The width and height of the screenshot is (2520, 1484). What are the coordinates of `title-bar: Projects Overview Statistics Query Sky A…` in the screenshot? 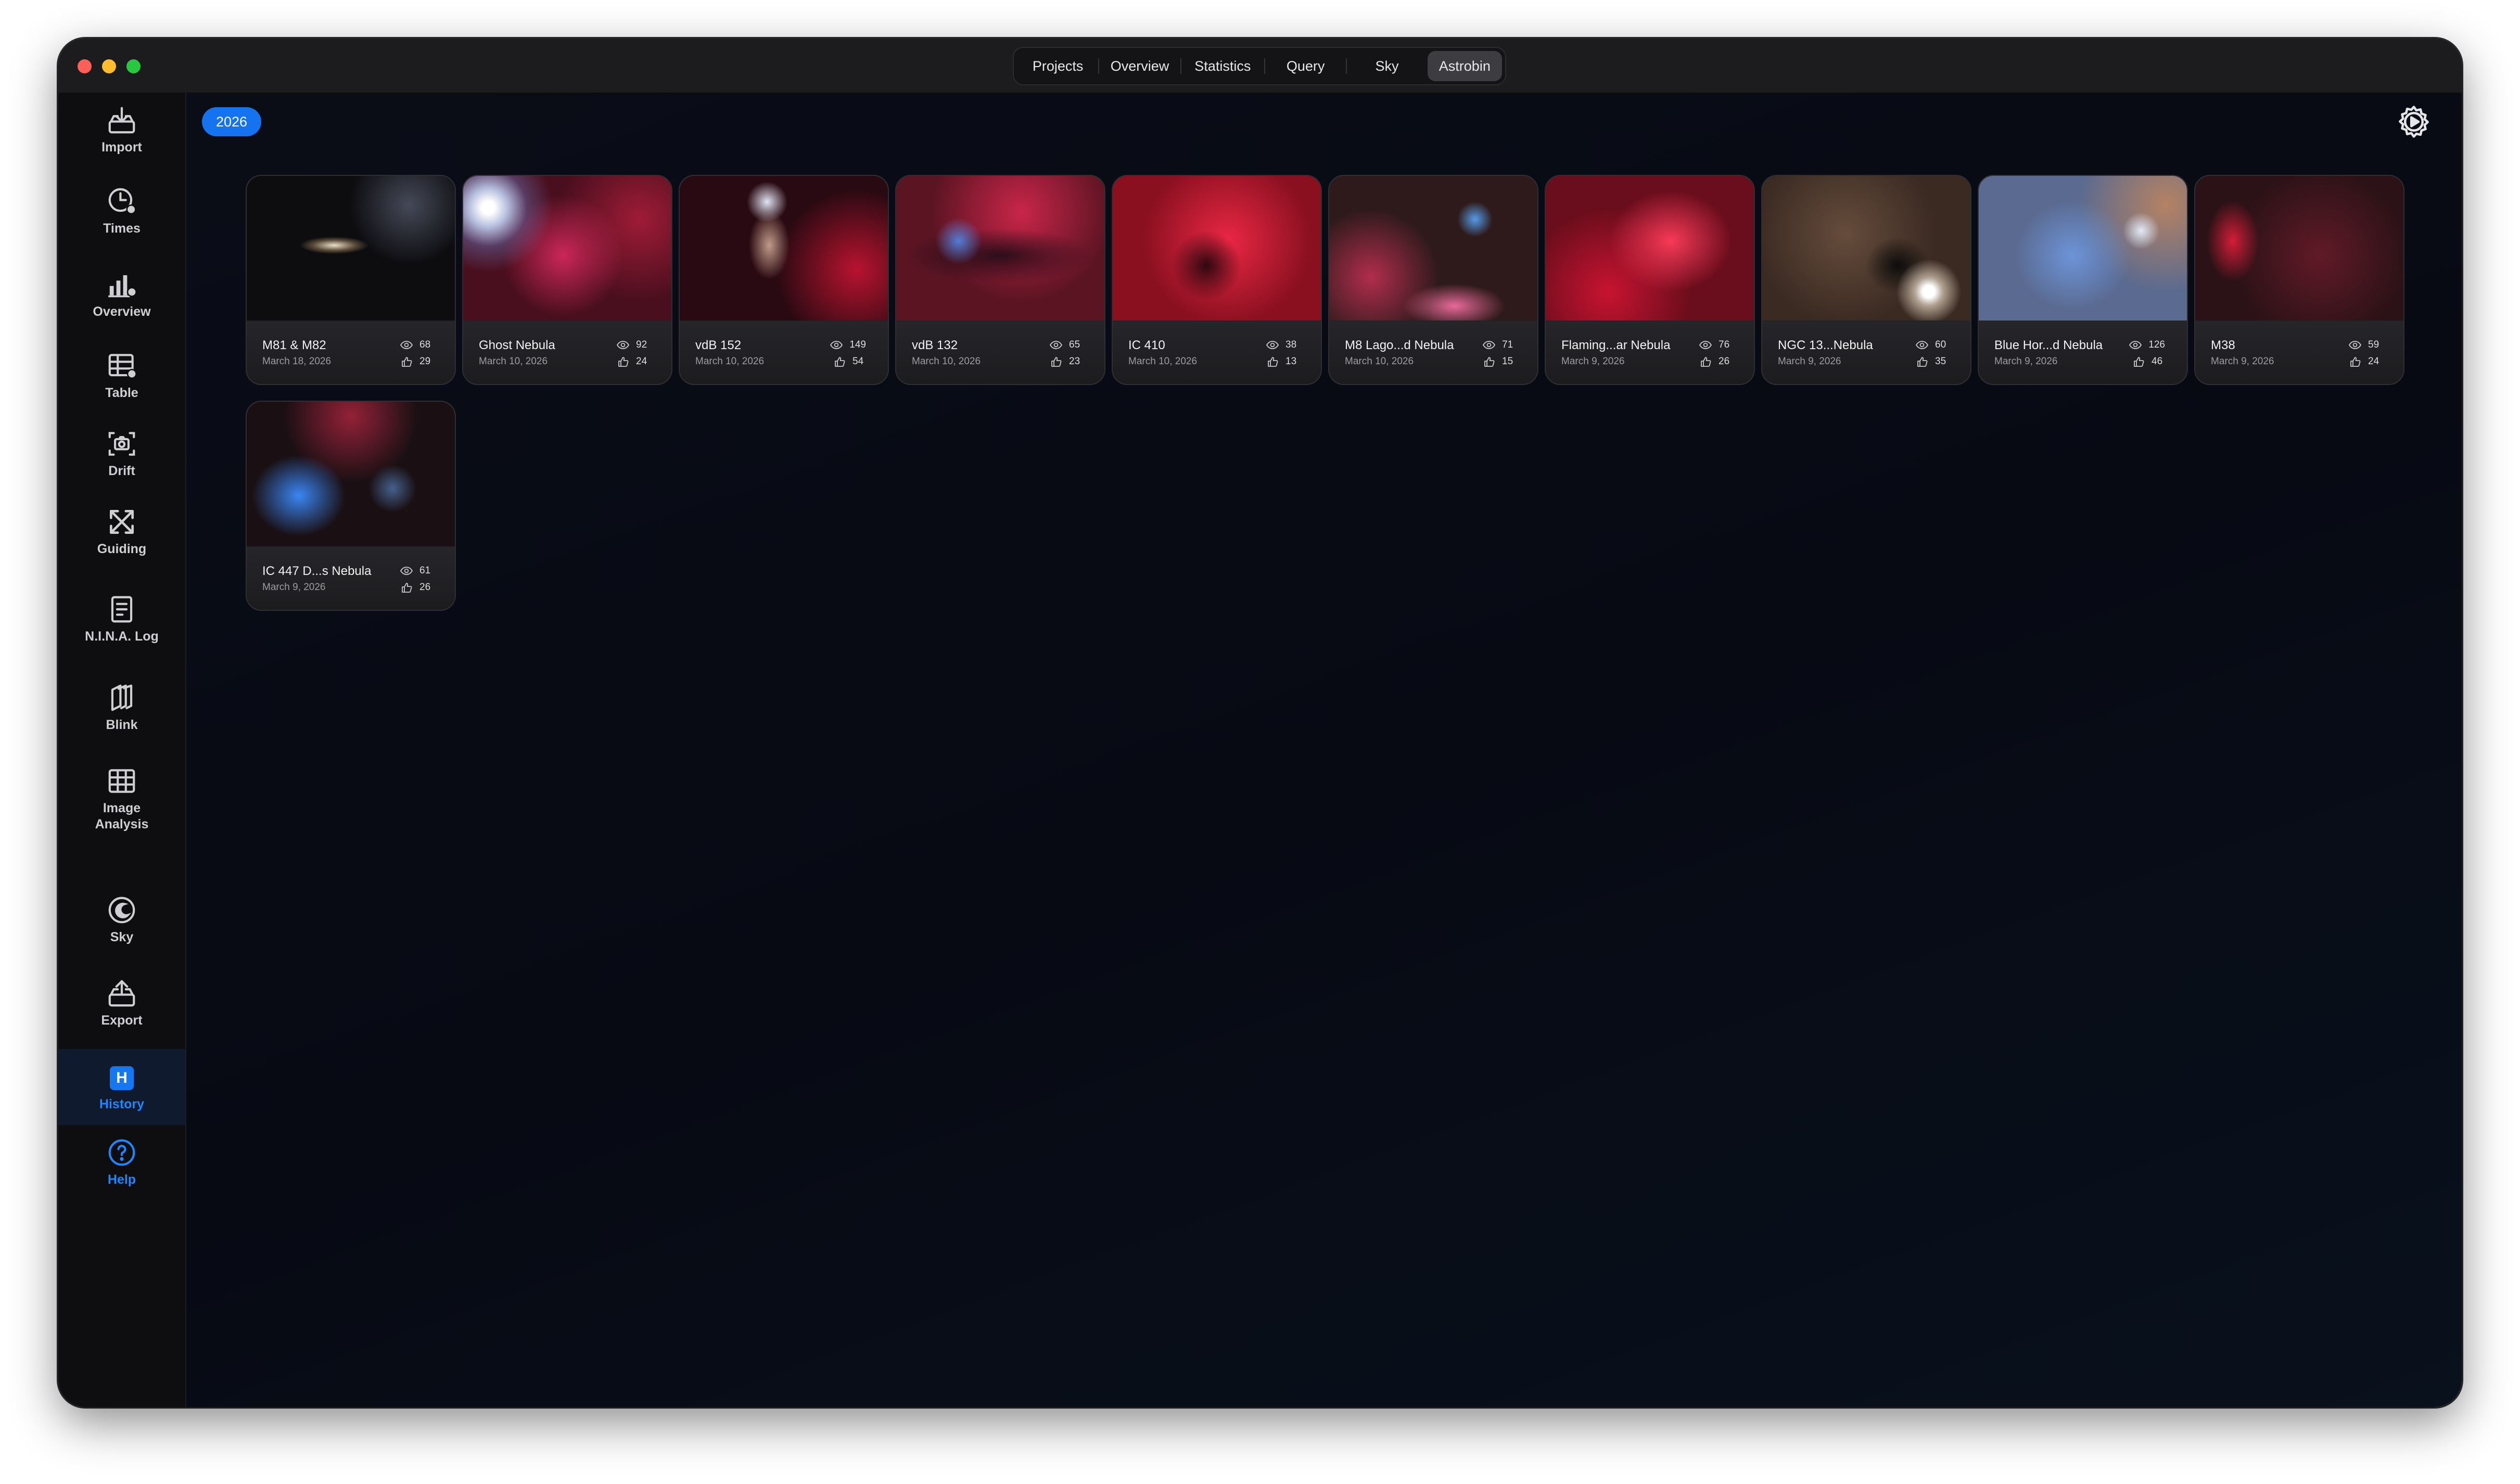 It's located at (1260, 66).